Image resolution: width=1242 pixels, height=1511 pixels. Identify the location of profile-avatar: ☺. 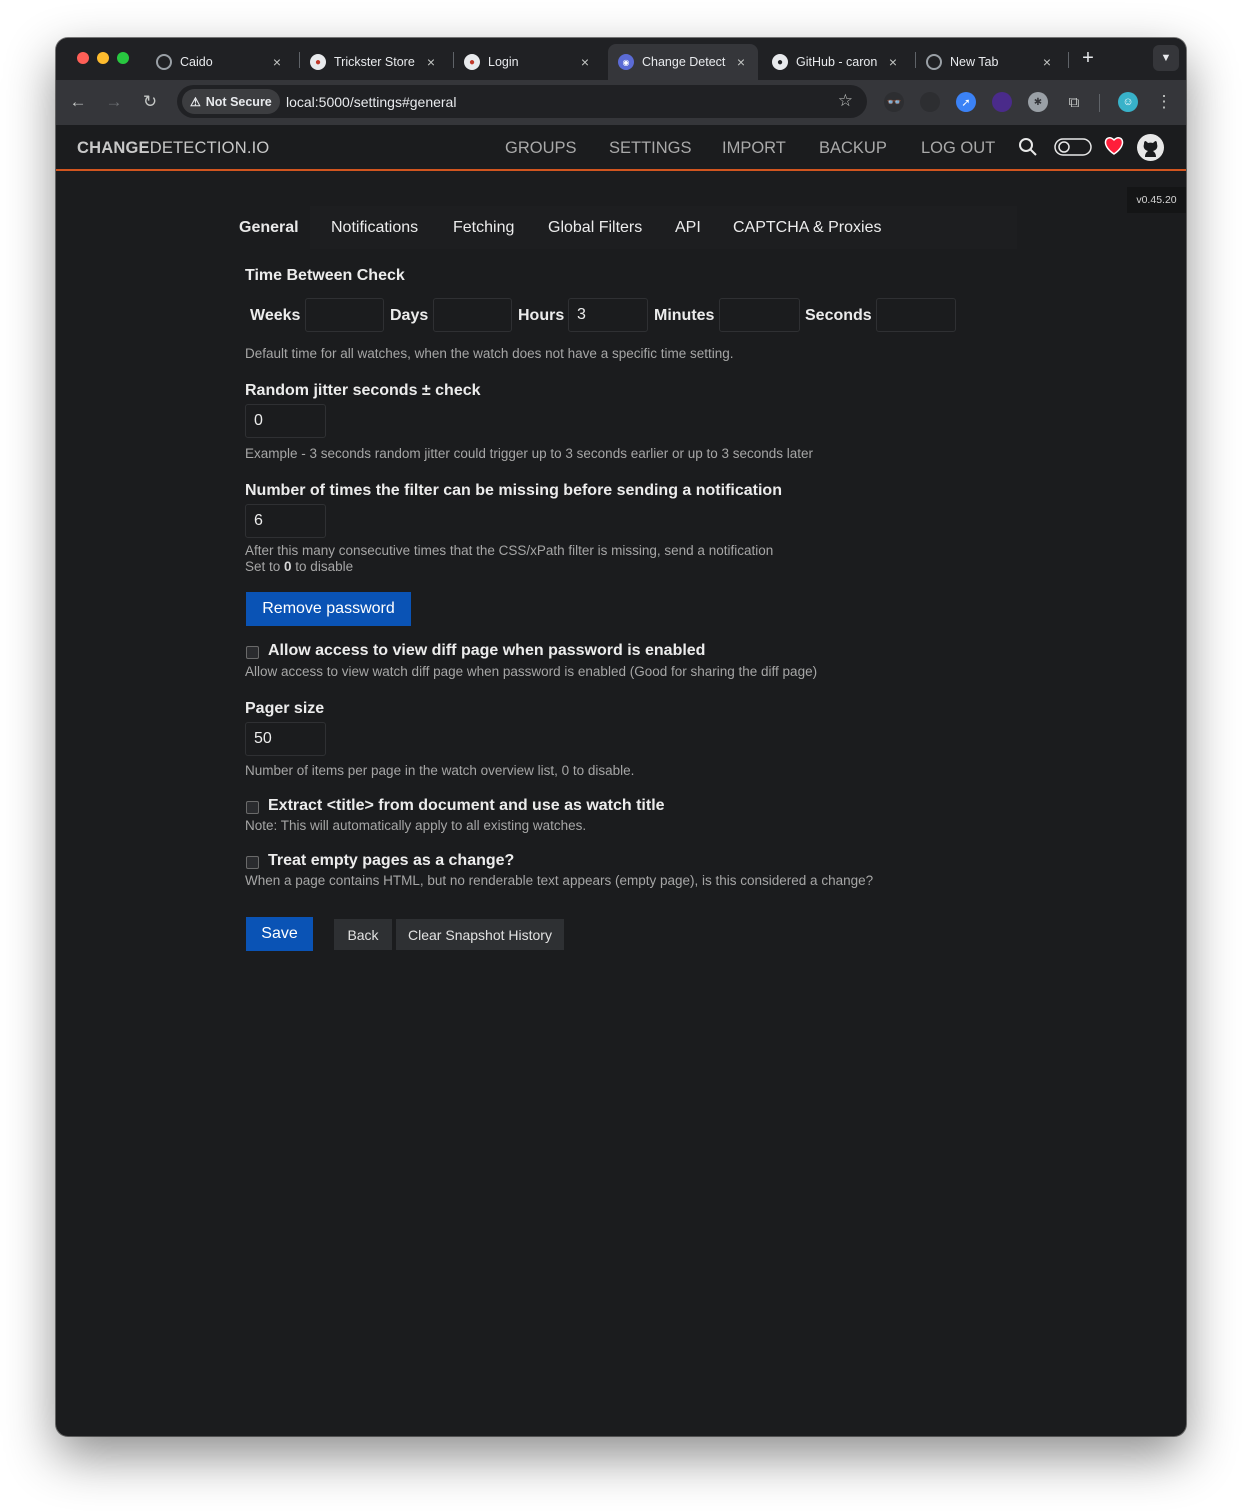
(1128, 102).